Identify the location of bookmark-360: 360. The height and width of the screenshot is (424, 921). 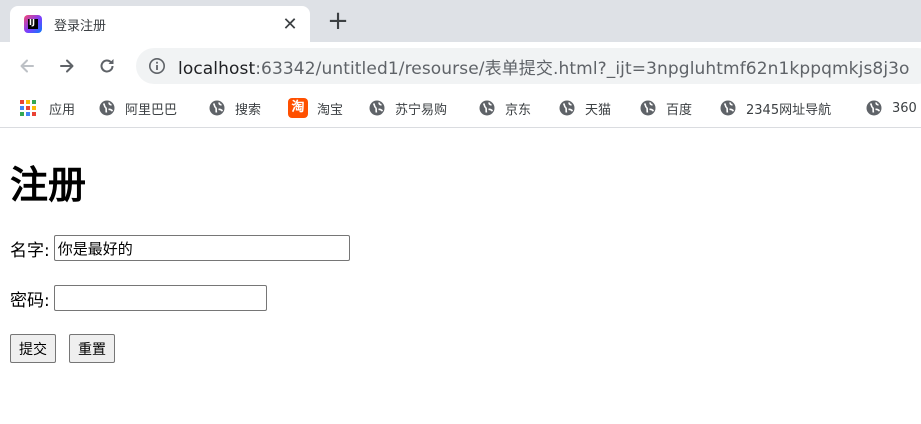
(891, 108).